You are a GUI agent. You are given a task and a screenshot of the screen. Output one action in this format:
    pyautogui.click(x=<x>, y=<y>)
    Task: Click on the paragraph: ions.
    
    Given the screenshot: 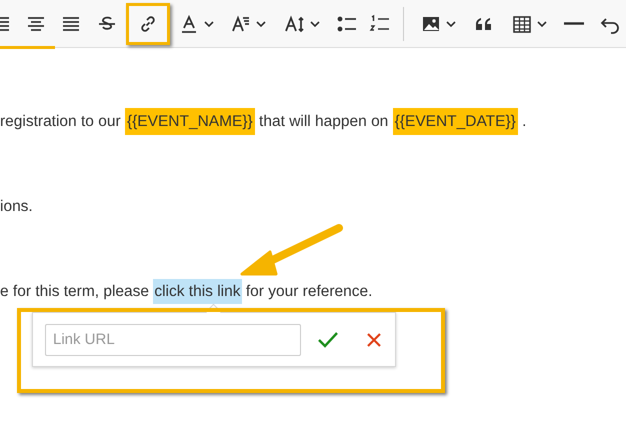 What is the action you would take?
    pyautogui.click(x=17, y=207)
    